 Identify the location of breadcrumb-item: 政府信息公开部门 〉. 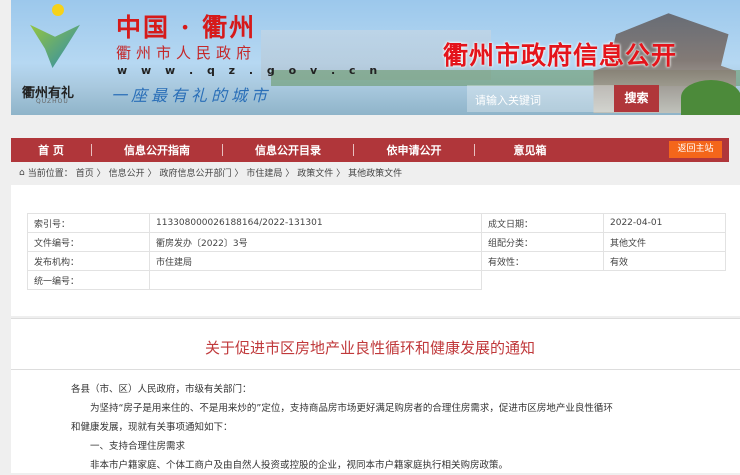
(201, 172).